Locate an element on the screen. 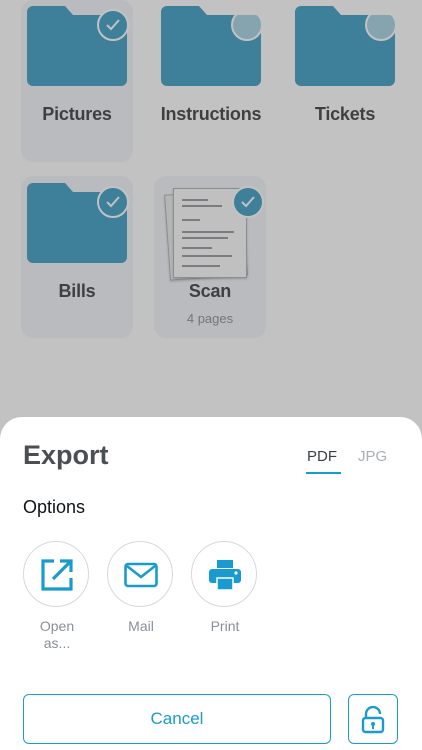  printer-icon is located at coordinates (225, 575).